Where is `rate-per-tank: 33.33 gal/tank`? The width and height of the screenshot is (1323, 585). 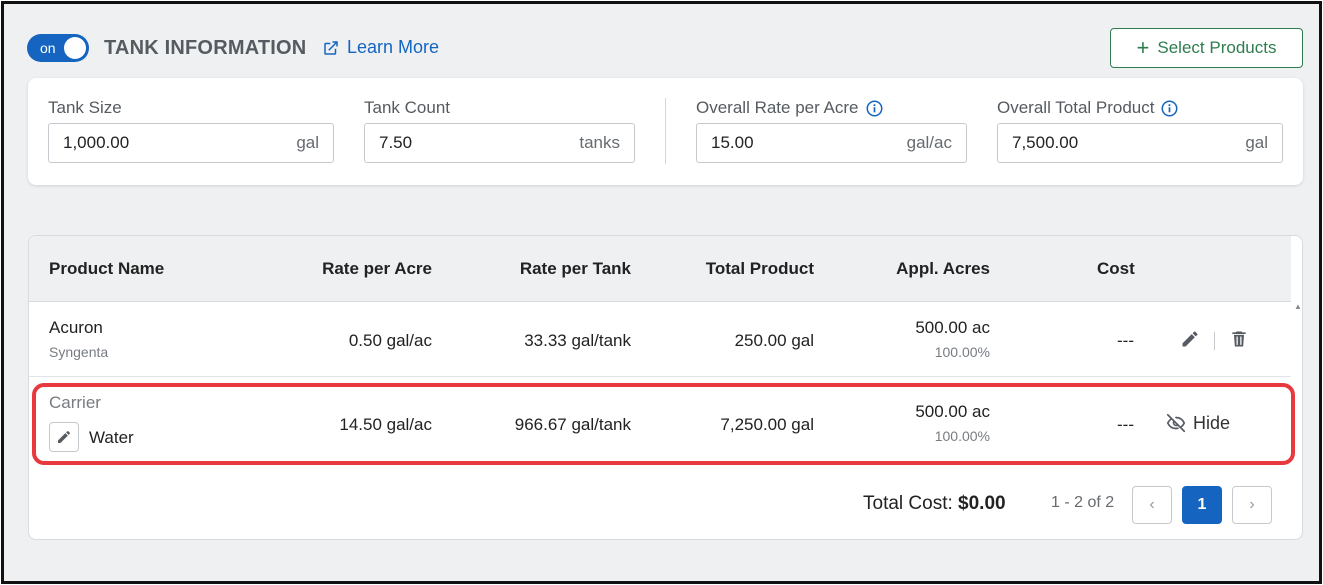 rate-per-tank: 33.33 gal/tank is located at coordinates (577, 340).